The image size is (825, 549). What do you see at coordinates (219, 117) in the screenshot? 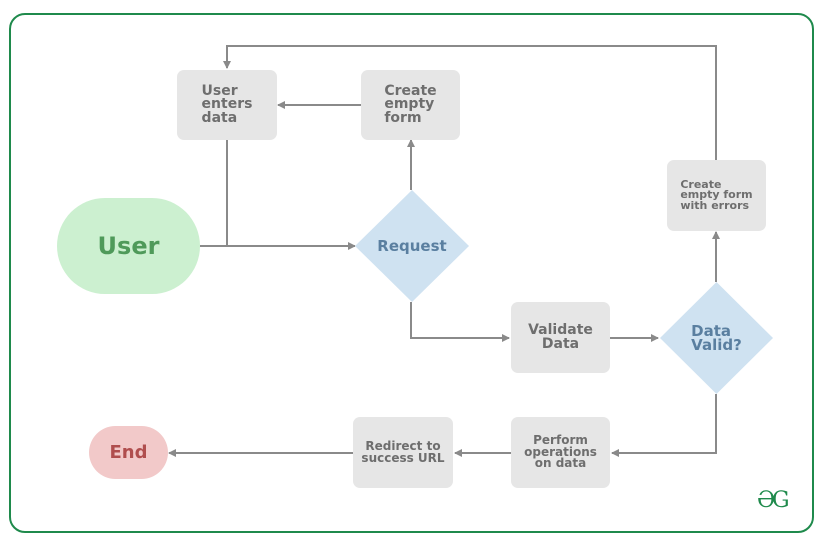
I see `node-user-enters-data-line-3: data` at bounding box center [219, 117].